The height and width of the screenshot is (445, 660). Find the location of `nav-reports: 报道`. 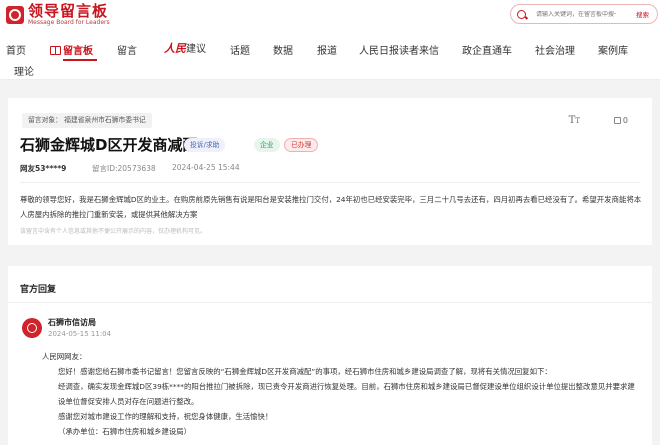

nav-reports: 报道 is located at coordinates (327, 49).